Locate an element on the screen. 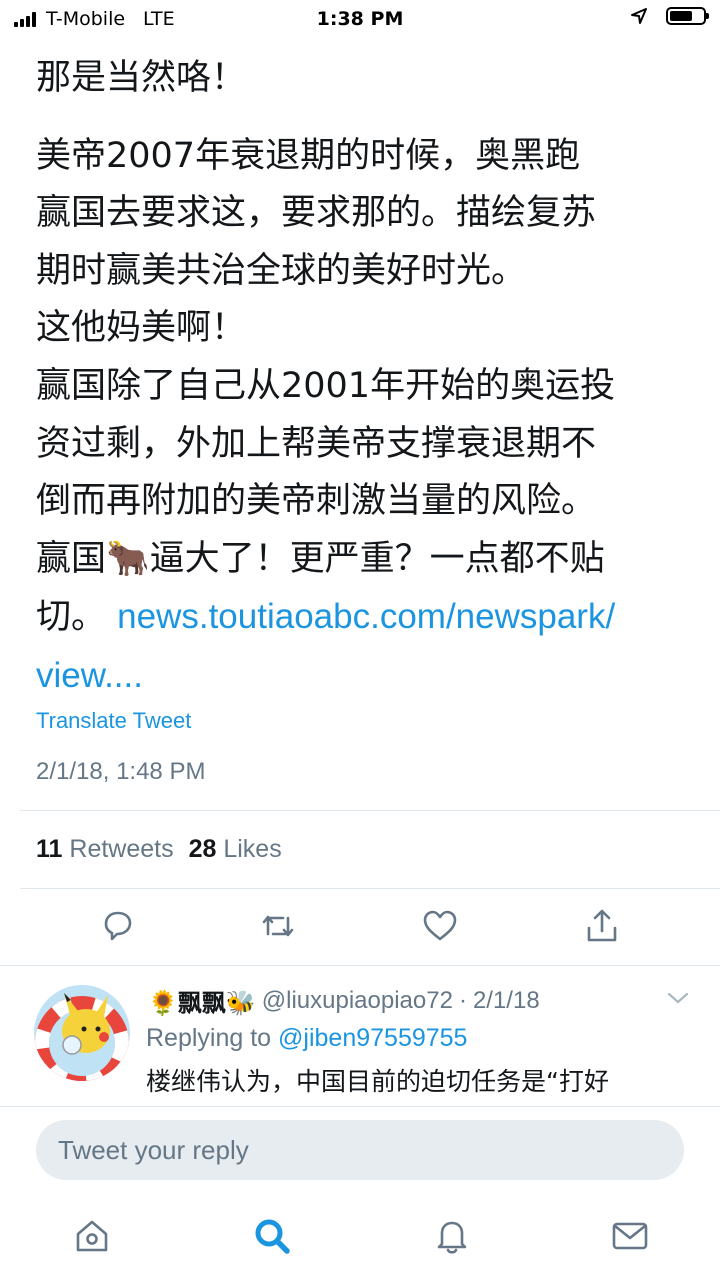 The image size is (720, 1281). retweets-count: 11 is located at coordinates (49, 849).